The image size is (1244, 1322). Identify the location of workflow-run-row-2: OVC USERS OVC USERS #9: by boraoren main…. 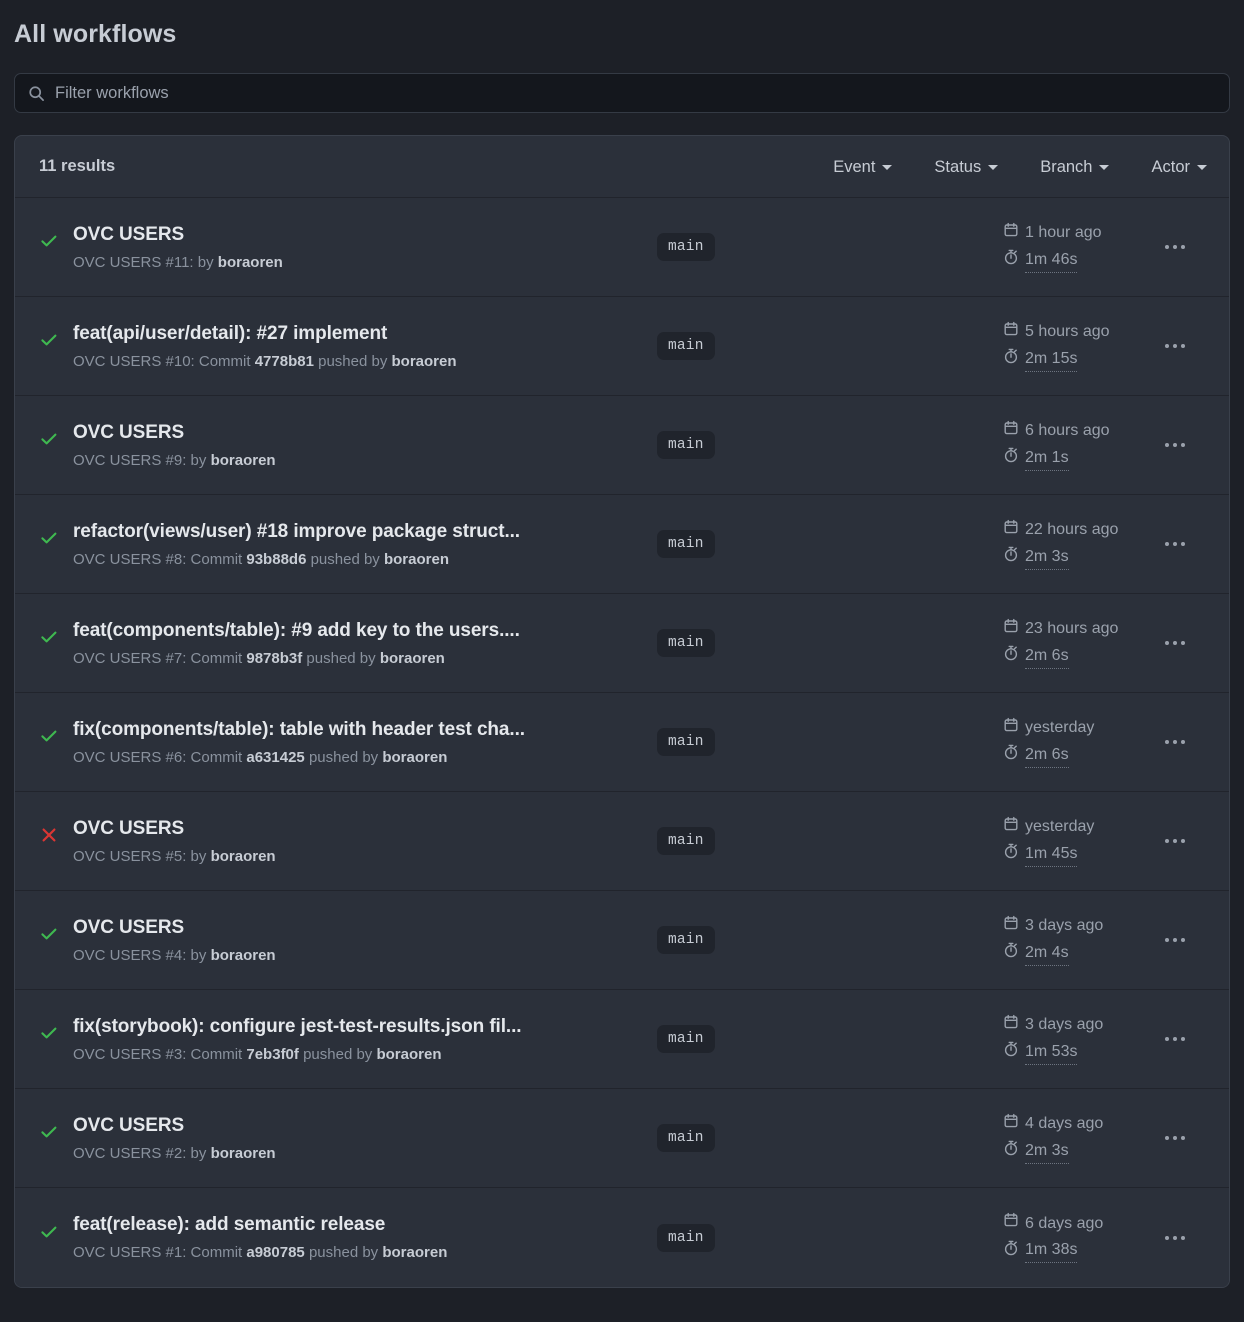
(622, 445).